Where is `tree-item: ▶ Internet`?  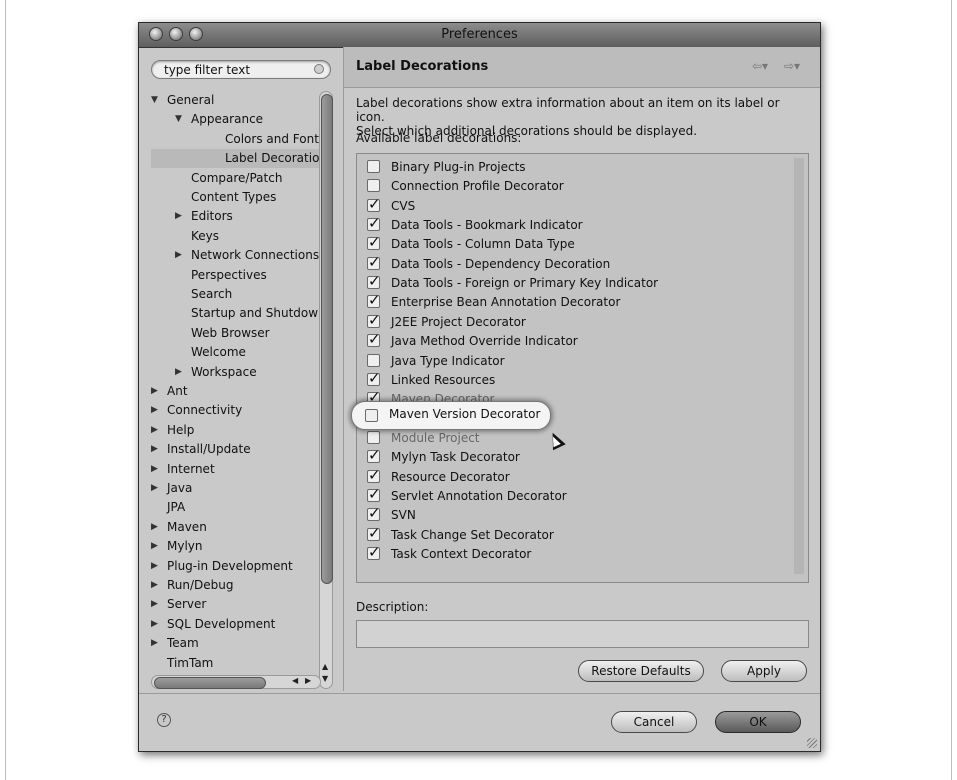
tree-item: ▶ Internet is located at coordinates (235, 469).